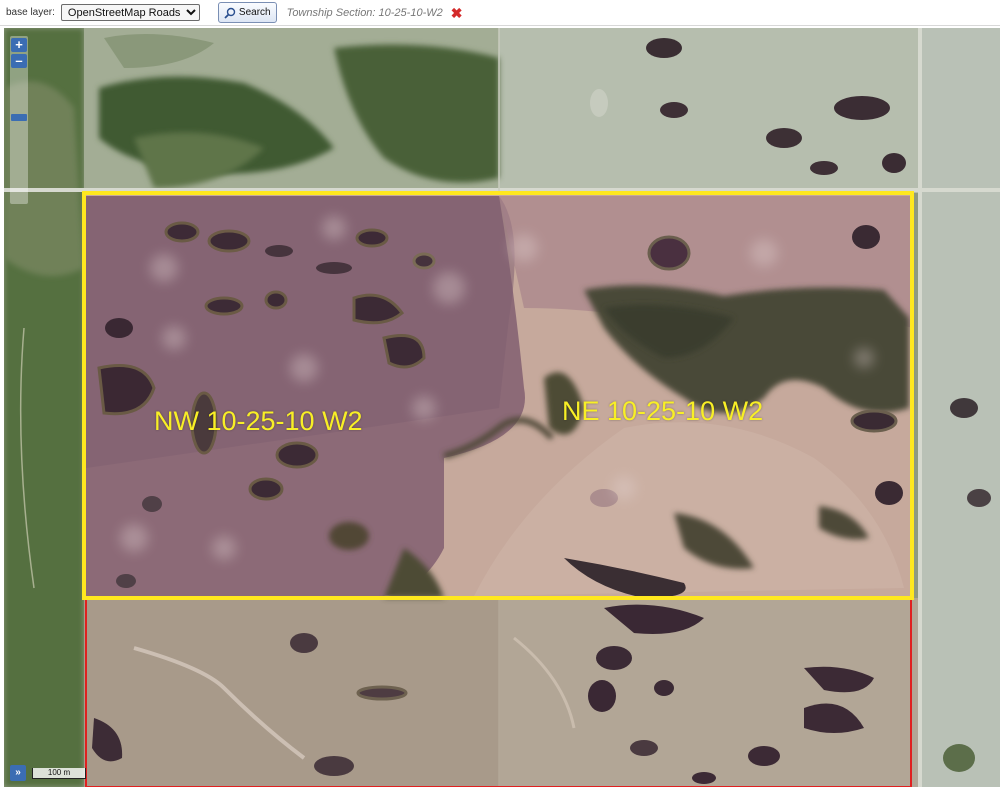  I want to click on nw-section-label: NW 10-25-10 W2, so click(258, 421).